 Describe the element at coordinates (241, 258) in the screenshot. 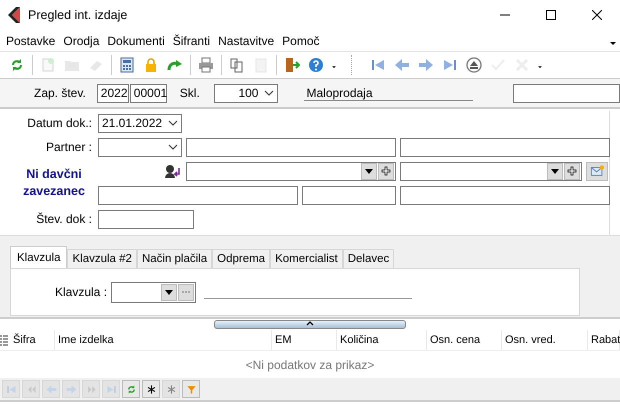

I see `tab: Odprema` at that location.